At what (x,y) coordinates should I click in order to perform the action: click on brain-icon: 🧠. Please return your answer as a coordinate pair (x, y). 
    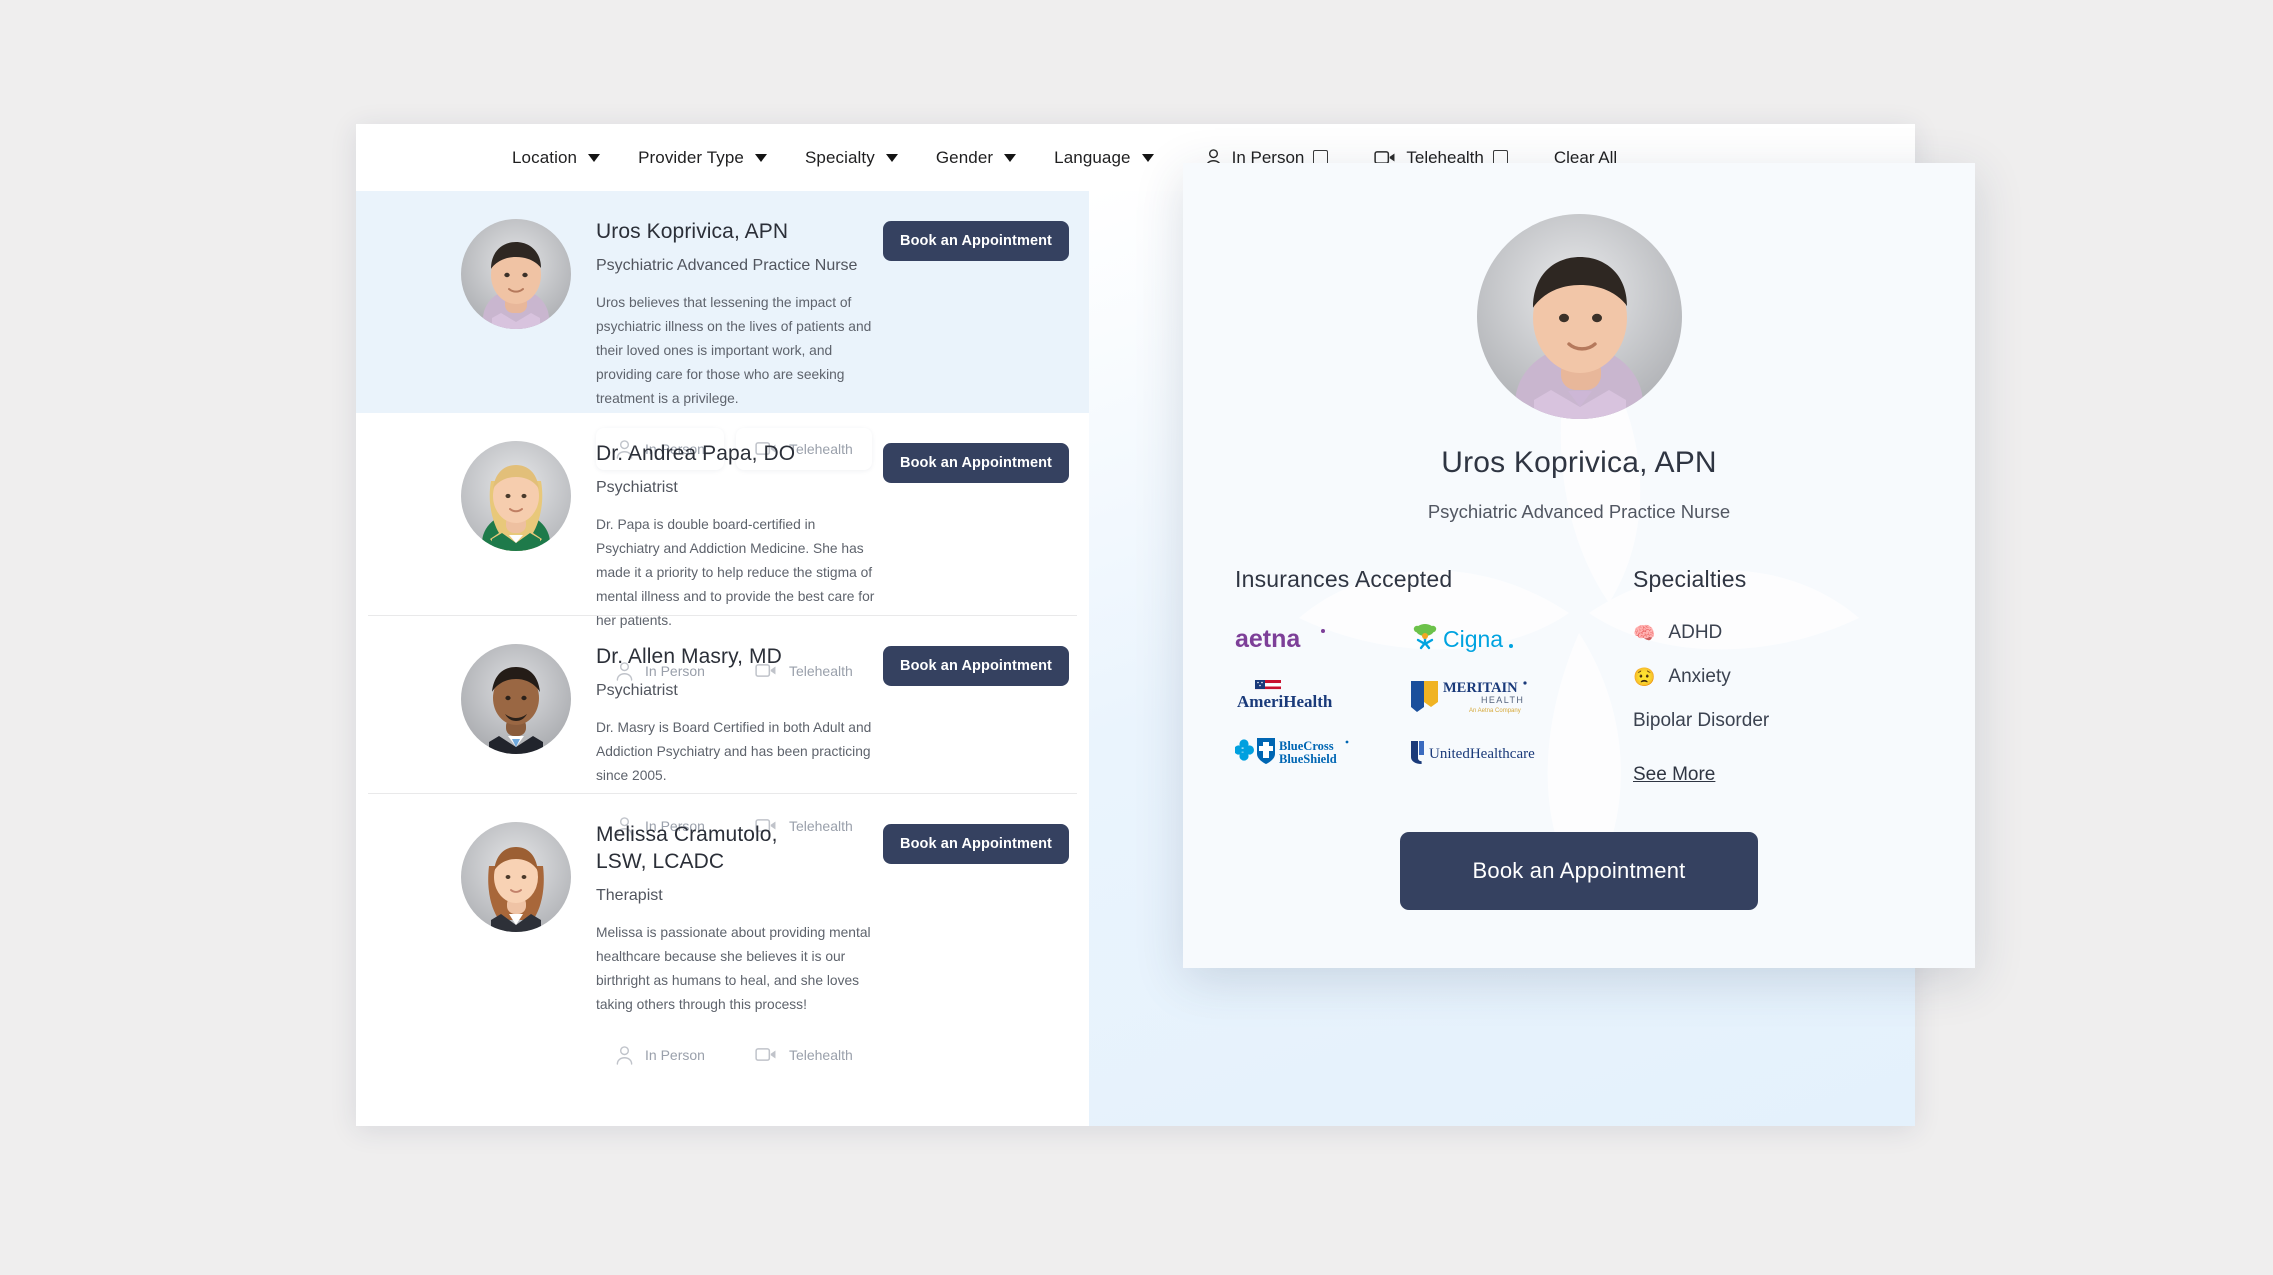
    Looking at the image, I should click on (1644, 633).